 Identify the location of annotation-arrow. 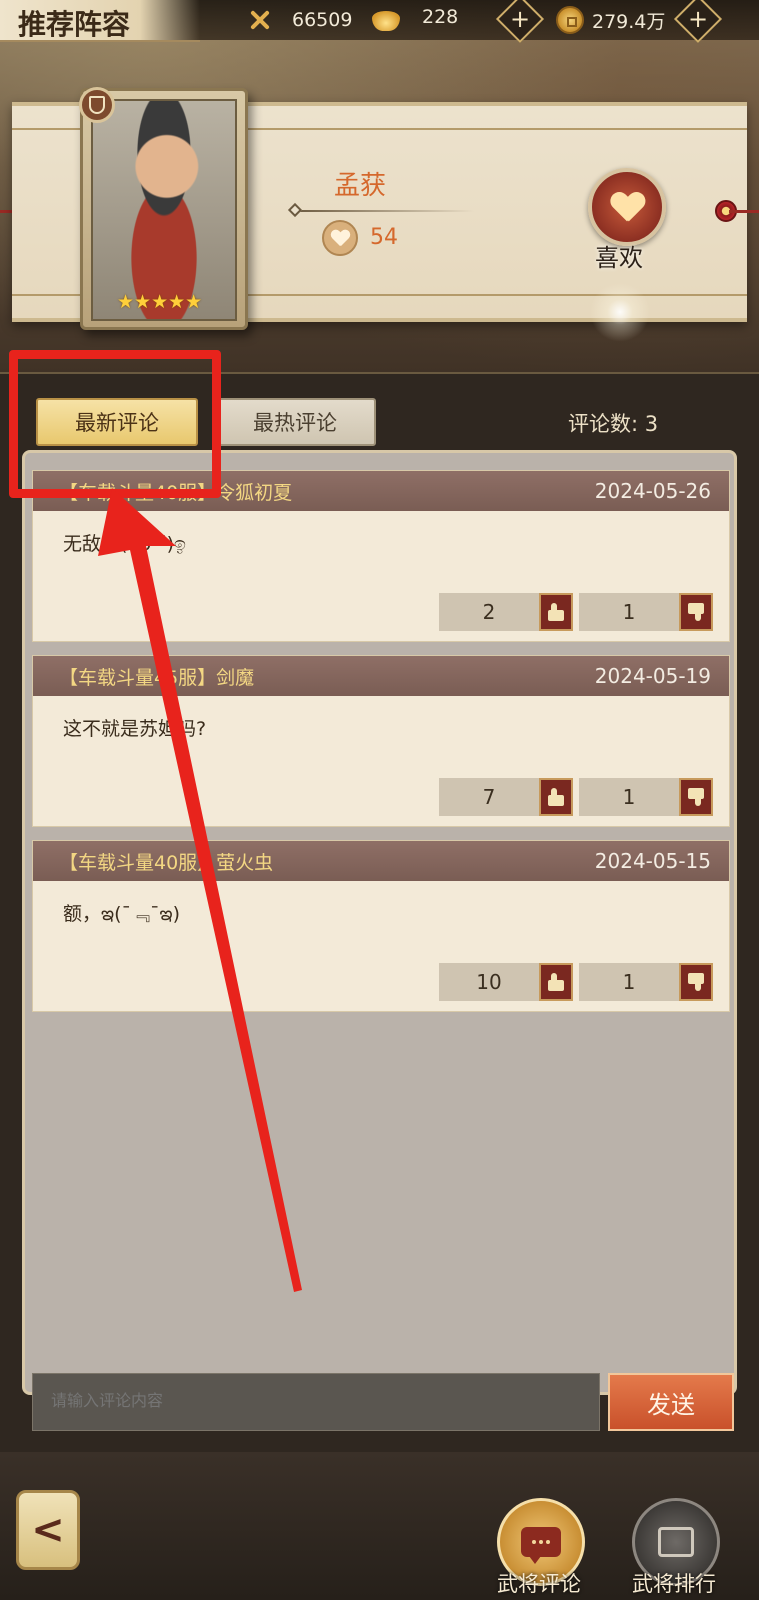
(200, 890).